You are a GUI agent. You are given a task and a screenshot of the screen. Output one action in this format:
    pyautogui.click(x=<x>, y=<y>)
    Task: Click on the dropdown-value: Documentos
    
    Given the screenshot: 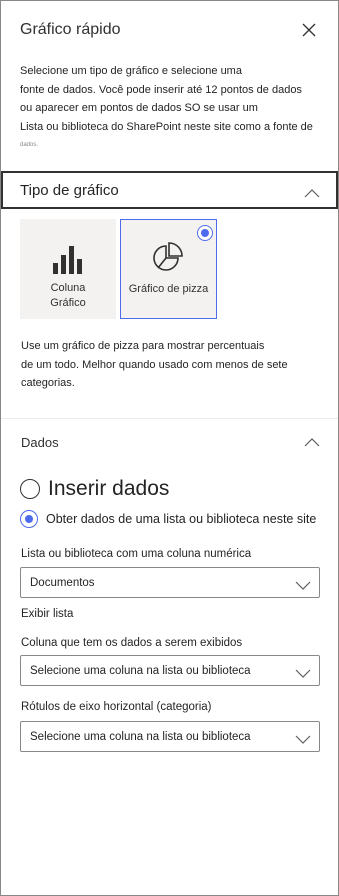 What is the action you would take?
    pyautogui.click(x=62, y=583)
    